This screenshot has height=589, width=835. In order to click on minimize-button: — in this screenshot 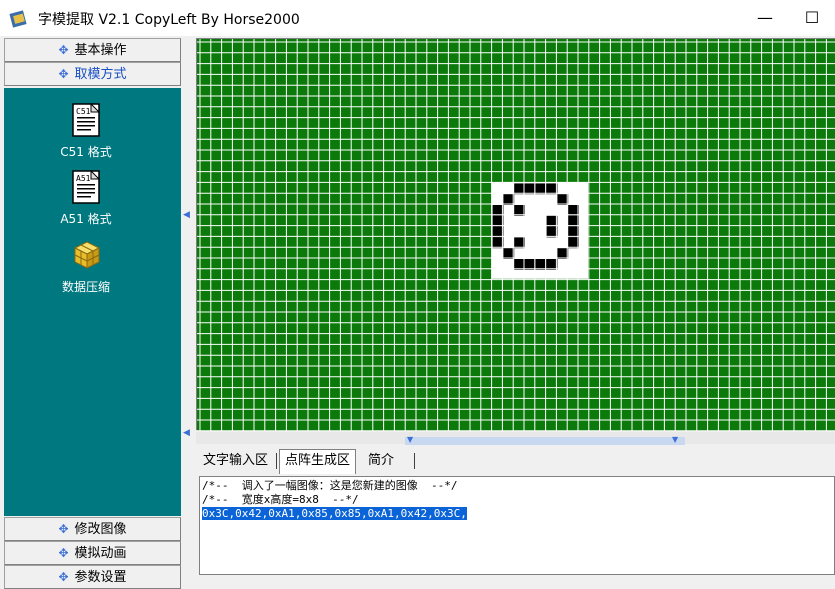, I will do `click(765, 18)`.